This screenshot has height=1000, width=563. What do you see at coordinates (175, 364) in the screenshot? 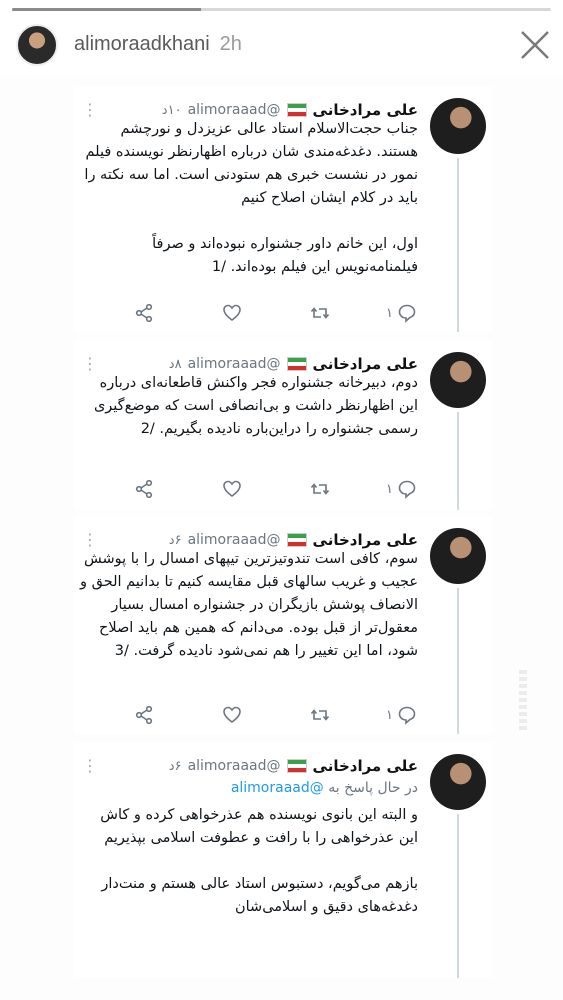
I see `tweet-time: ۸د` at bounding box center [175, 364].